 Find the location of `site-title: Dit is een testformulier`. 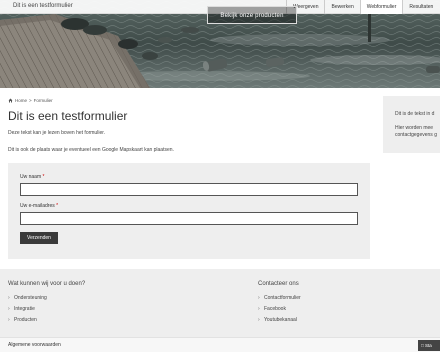

site-title: Dit is een testformulier is located at coordinates (43, 6).